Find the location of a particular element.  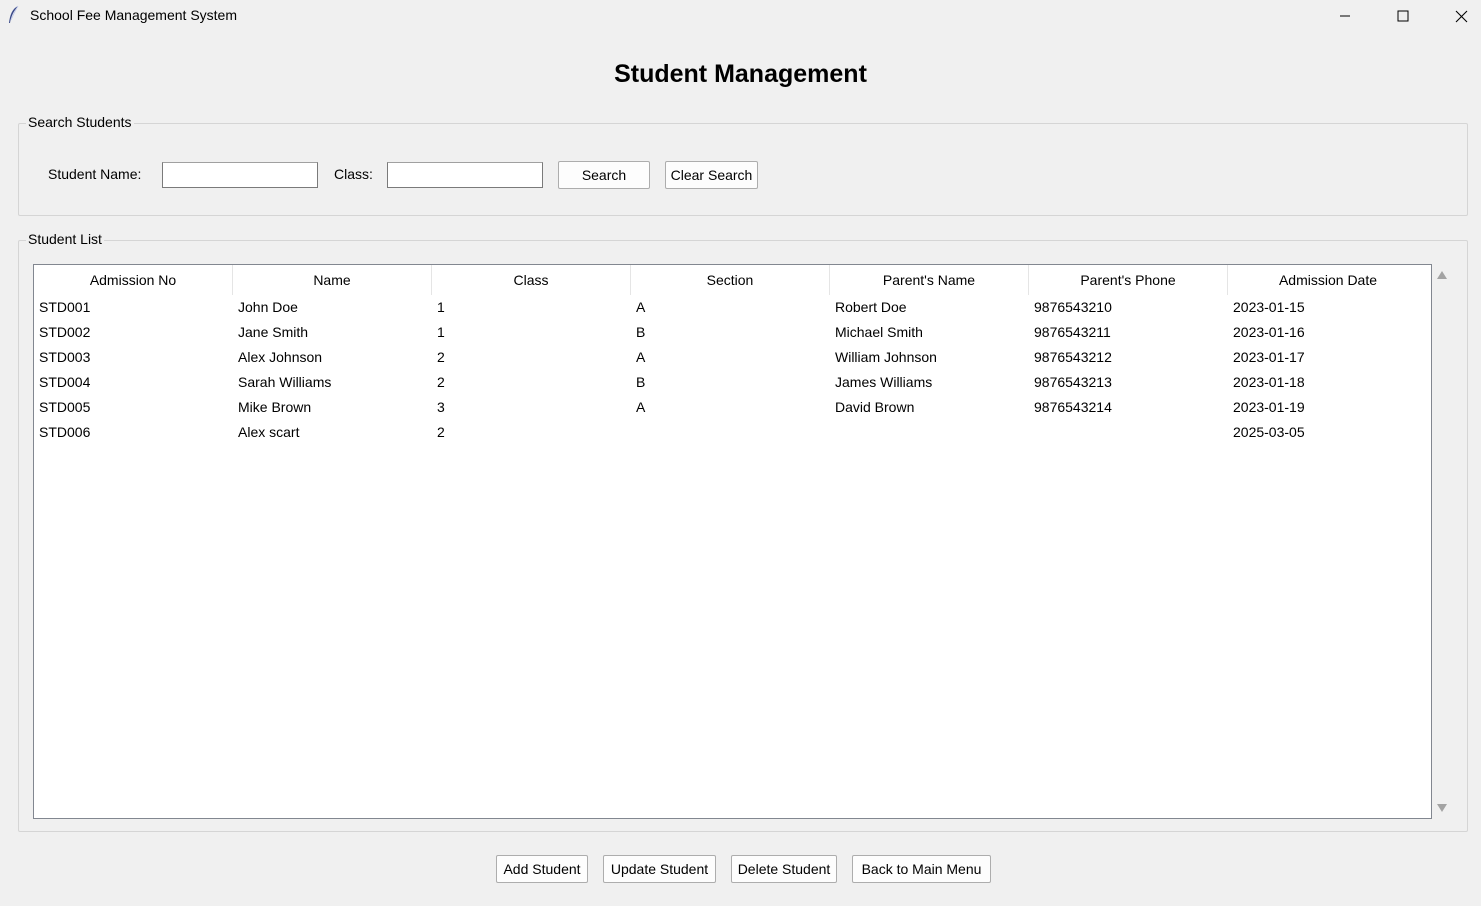

cell-parent-phone is located at coordinates (1128, 432).